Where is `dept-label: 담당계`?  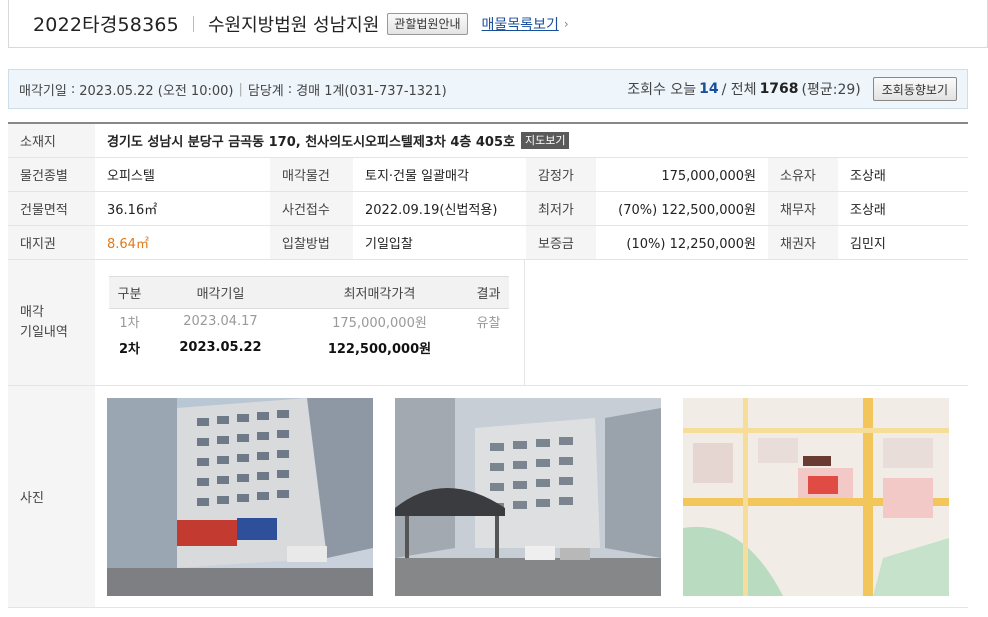 dept-label: 담당계 is located at coordinates (265, 91).